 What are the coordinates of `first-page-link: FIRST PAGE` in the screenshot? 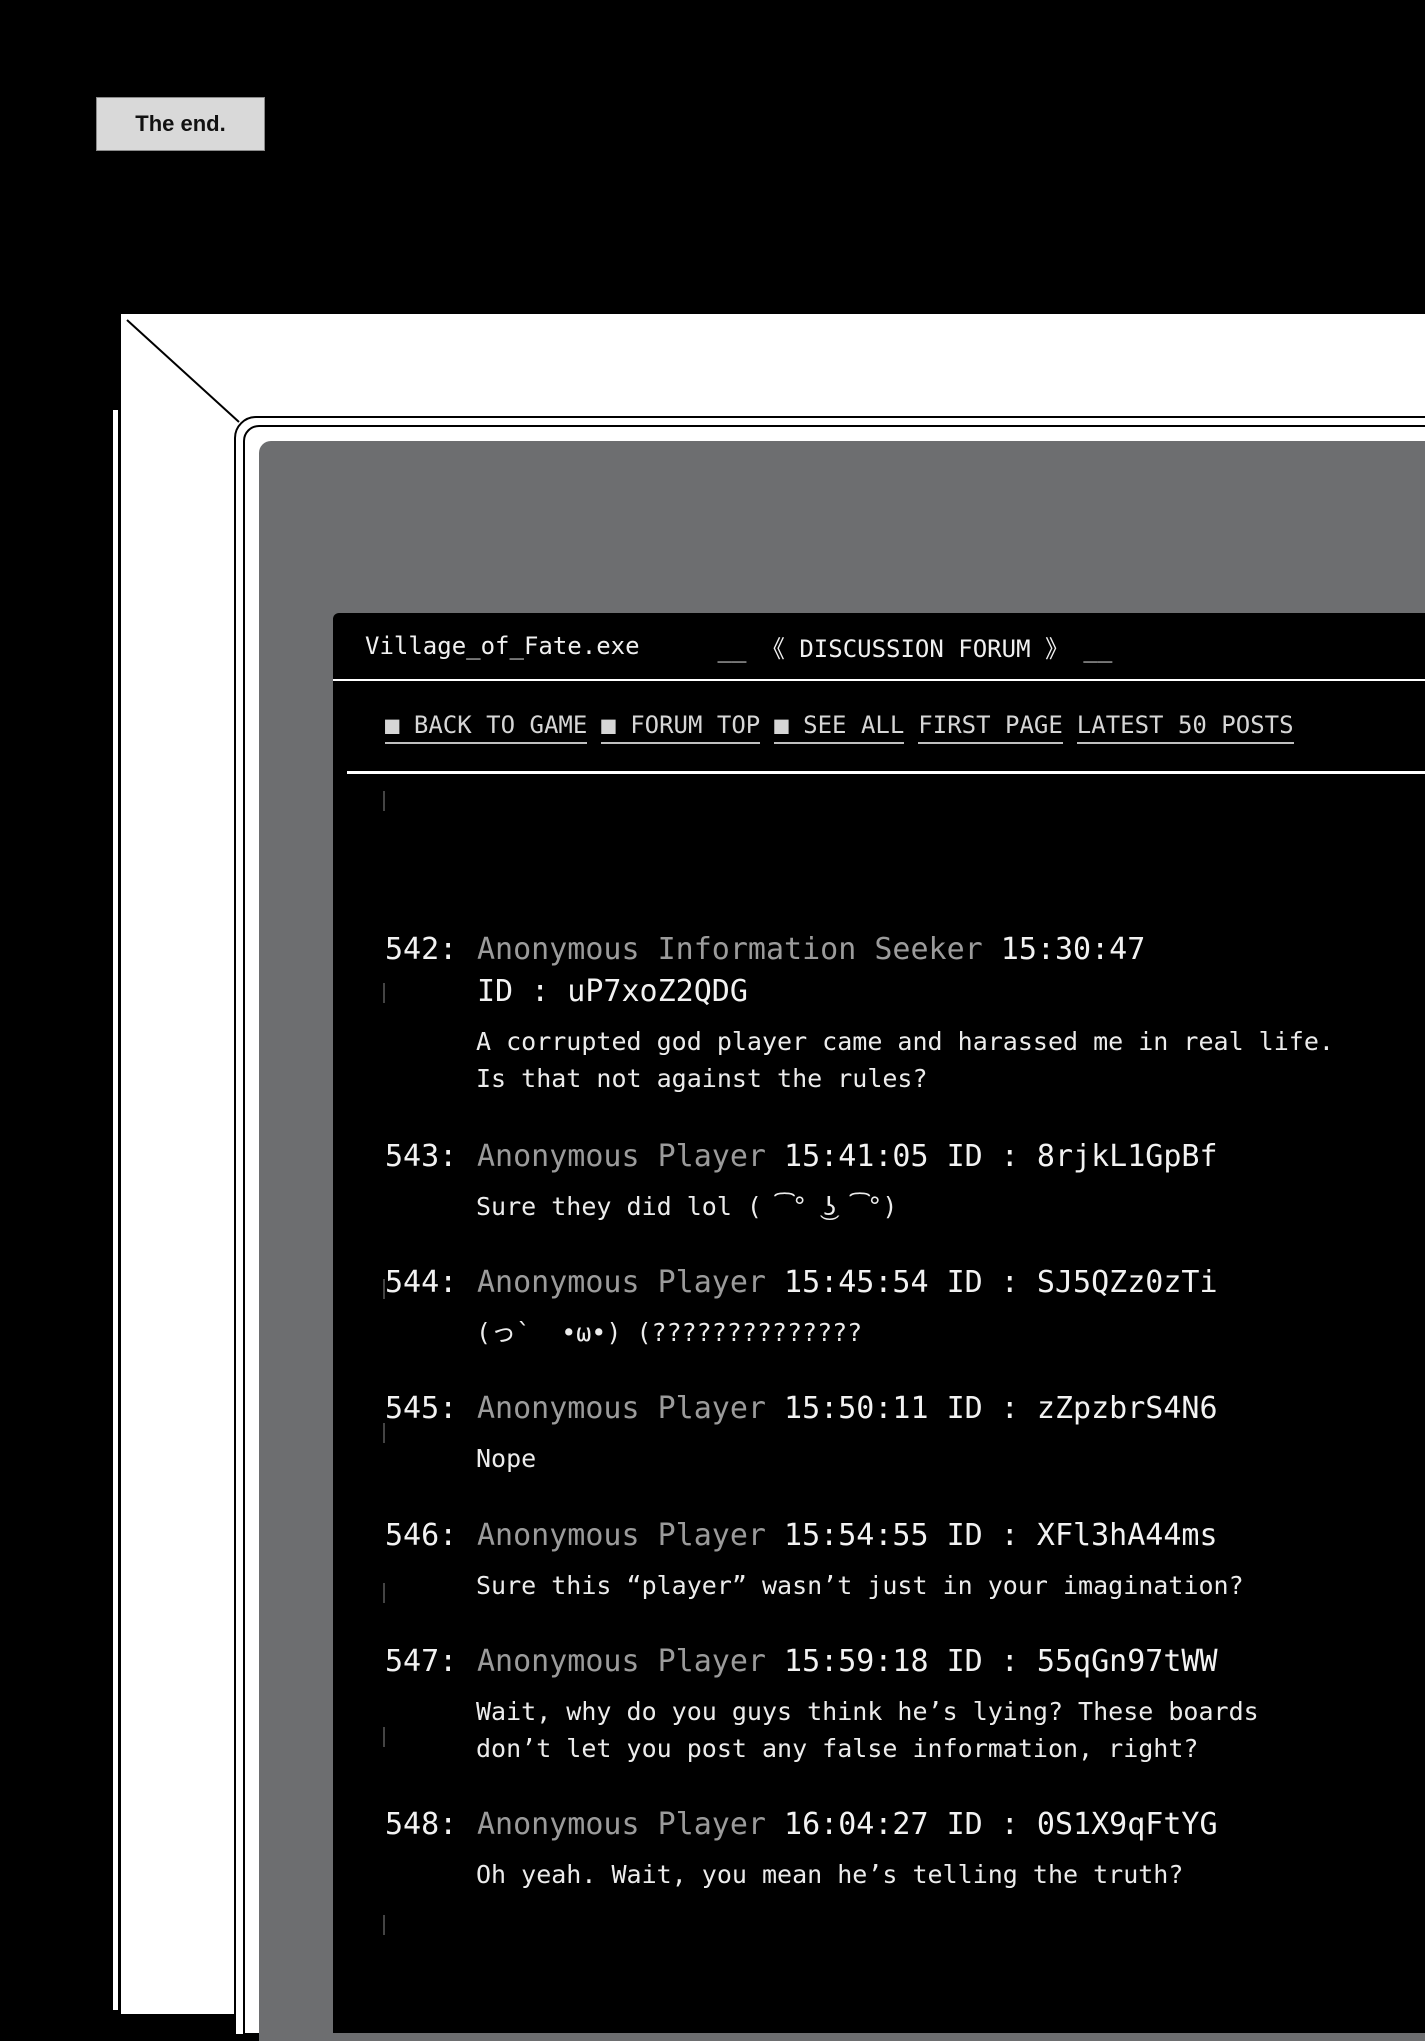 It's located at (990, 727).